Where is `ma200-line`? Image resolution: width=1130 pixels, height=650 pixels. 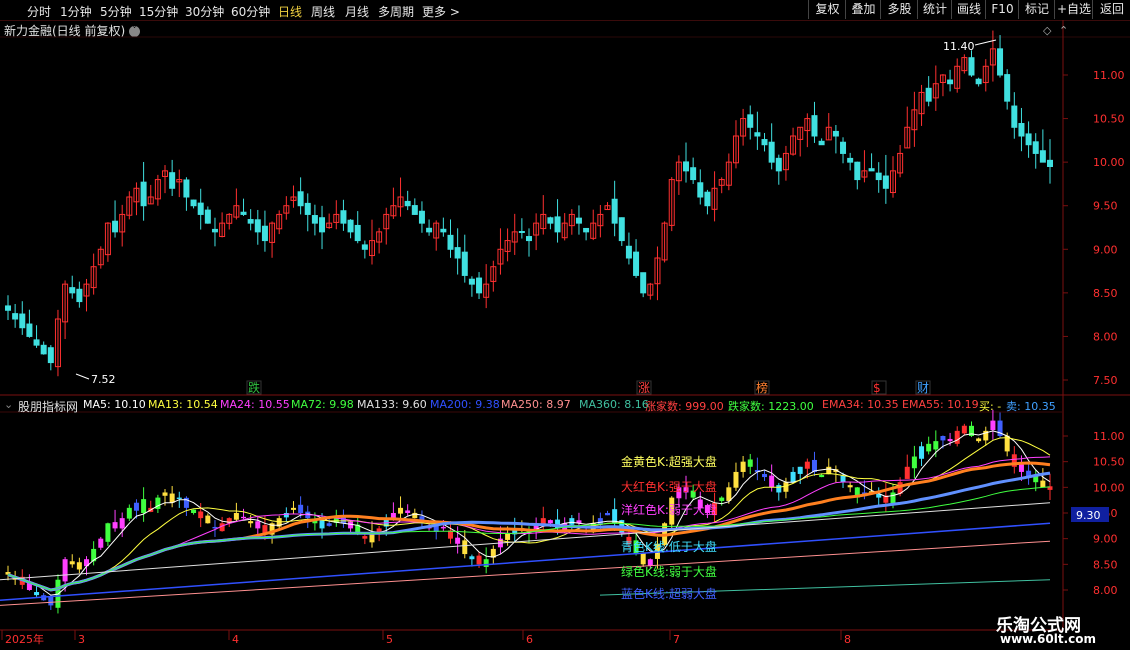
ma200-line is located at coordinates (525, 562).